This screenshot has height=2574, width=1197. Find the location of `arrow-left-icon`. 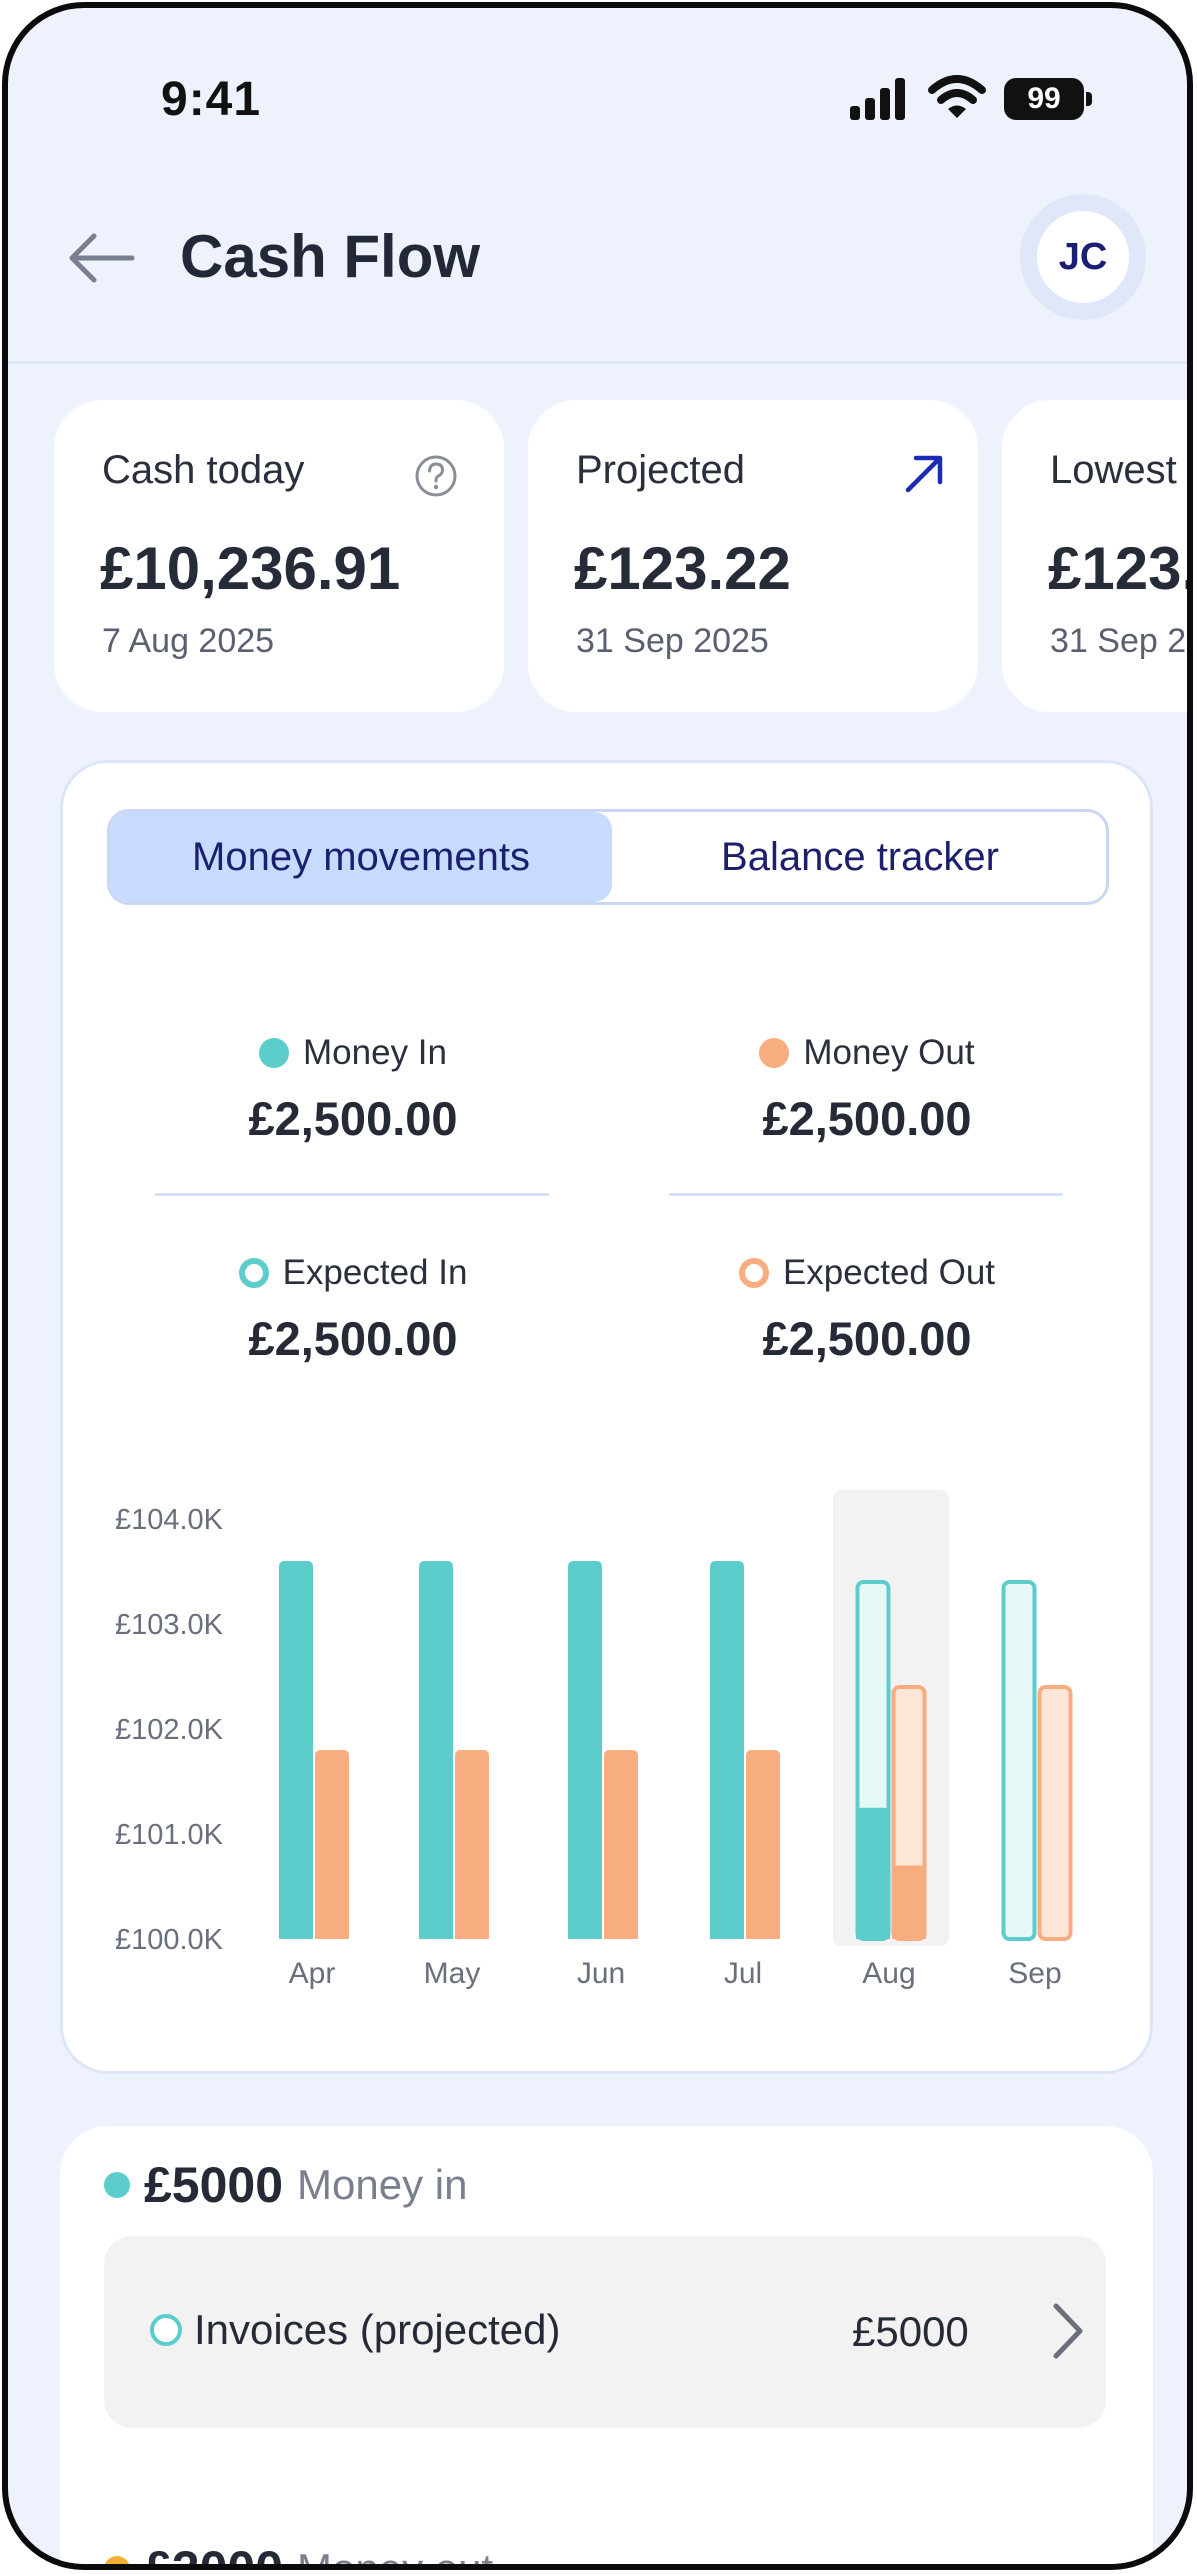

arrow-left-icon is located at coordinates (101, 258).